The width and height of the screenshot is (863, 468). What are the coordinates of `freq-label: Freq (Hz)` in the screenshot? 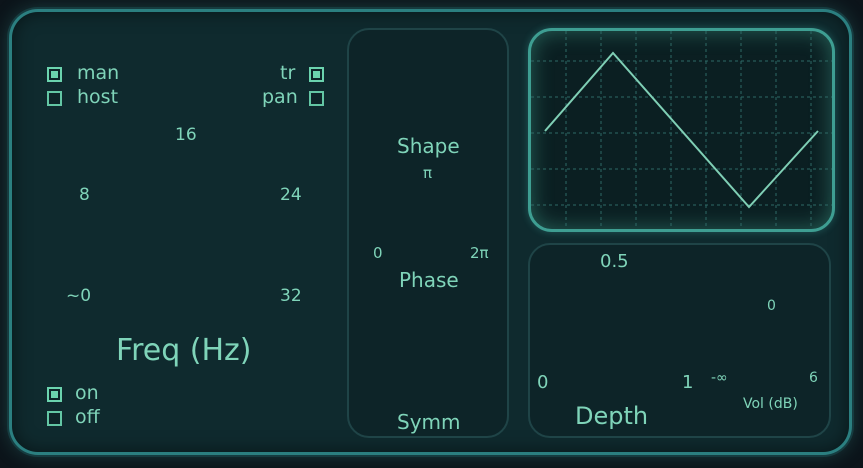 It's located at (184, 350).